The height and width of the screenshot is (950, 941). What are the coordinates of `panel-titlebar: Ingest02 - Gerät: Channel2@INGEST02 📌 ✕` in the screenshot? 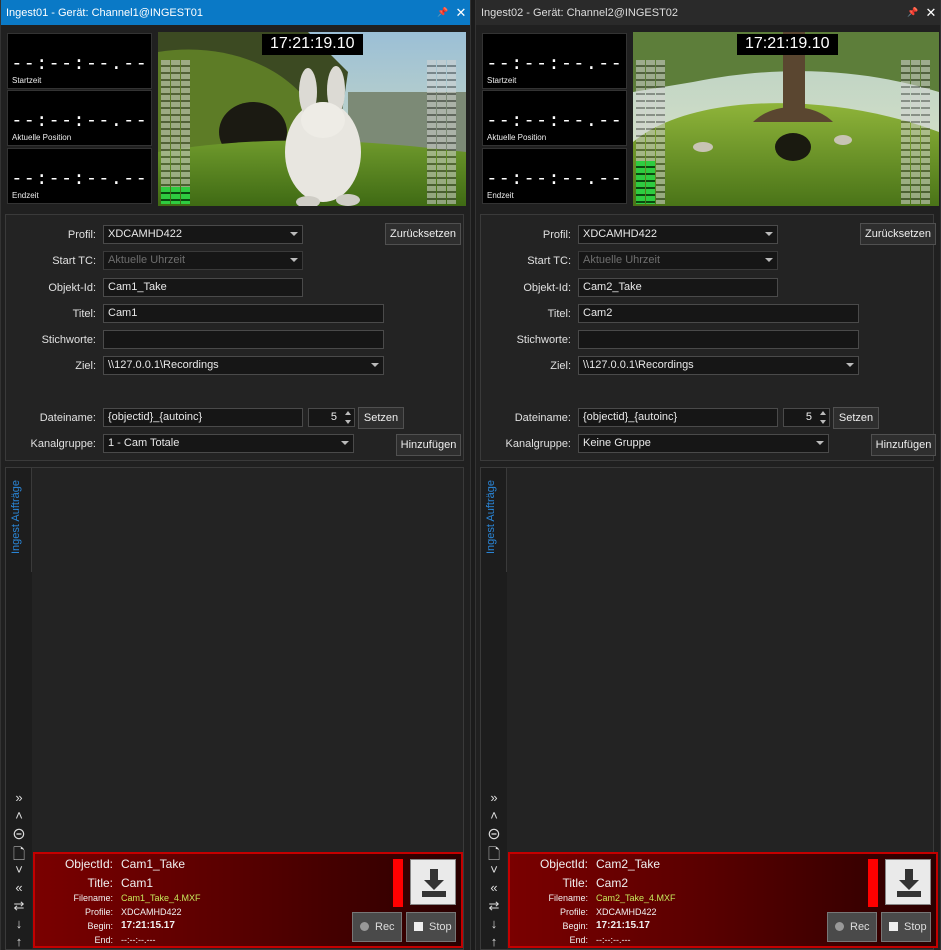 It's located at (708, 12).